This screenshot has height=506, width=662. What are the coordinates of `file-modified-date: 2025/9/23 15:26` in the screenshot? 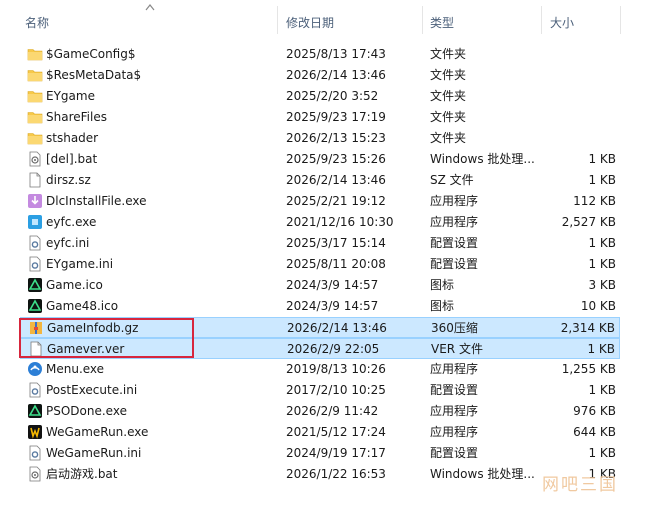 It's located at (336, 159).